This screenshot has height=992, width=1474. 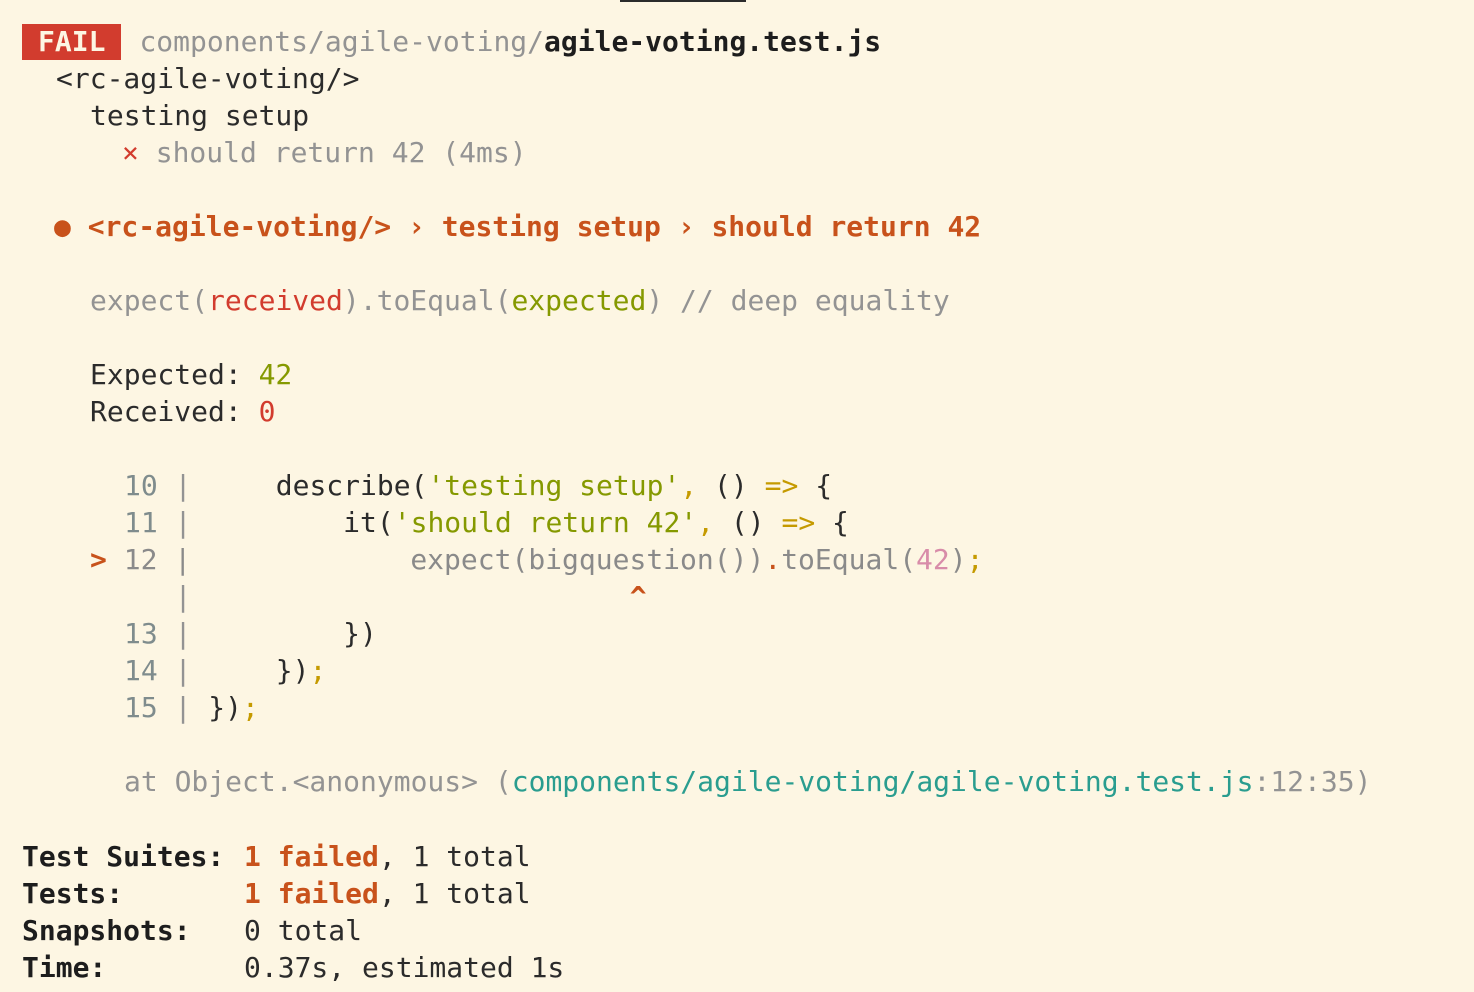 I want to click on summary-snapshots: Snapshots: 0 total, so click(x=192, y=930).